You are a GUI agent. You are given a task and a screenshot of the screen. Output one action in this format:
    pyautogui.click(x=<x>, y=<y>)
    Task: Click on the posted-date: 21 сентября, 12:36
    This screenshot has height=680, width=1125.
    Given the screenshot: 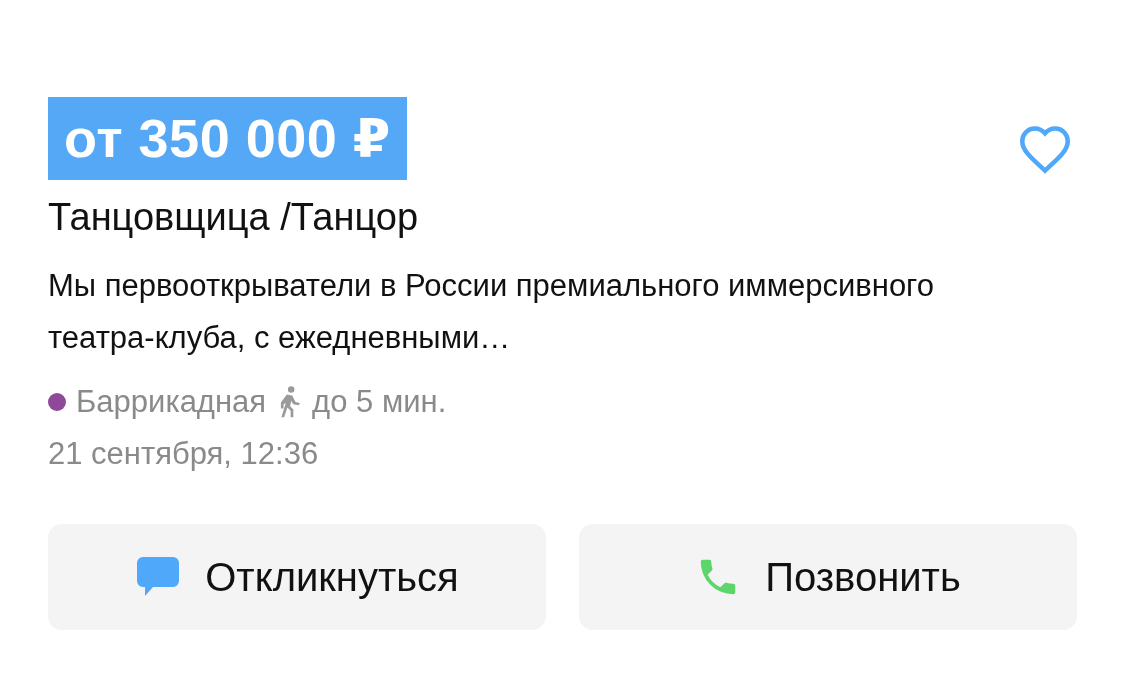 What is the action you would take?
    pyautogui.click(x=184, y=454)
    